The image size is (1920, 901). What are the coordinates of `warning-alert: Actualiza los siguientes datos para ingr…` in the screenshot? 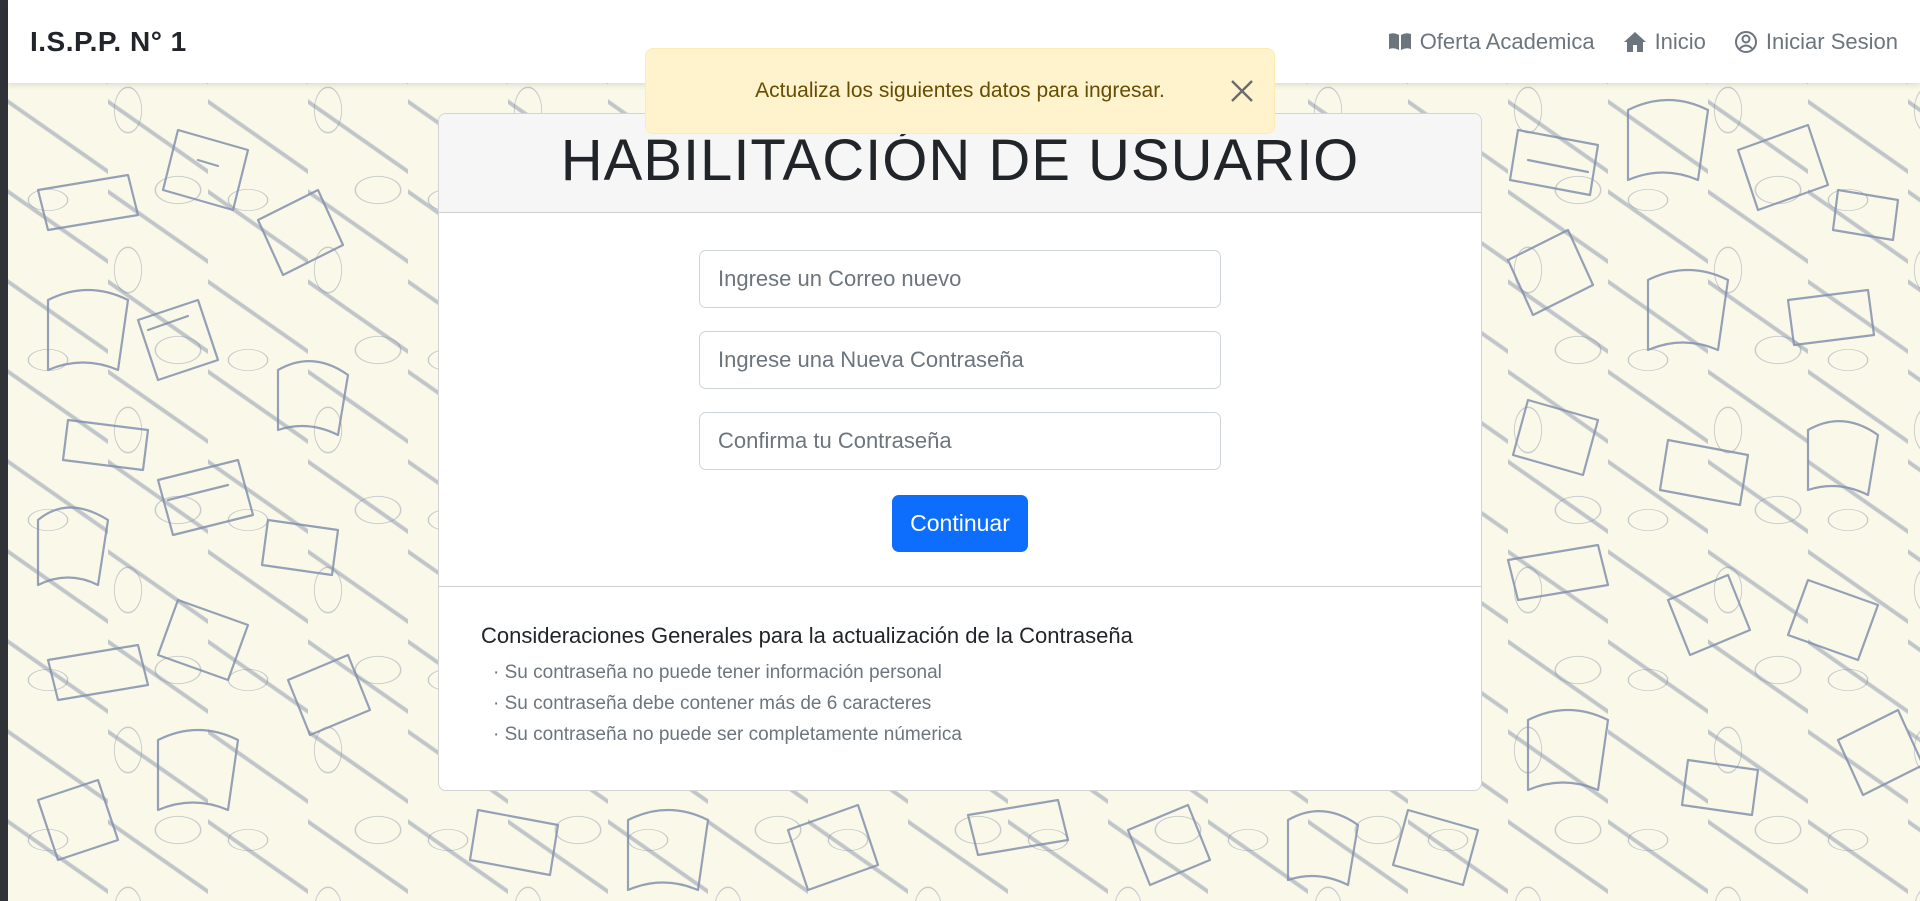 It's located at (960, 91).